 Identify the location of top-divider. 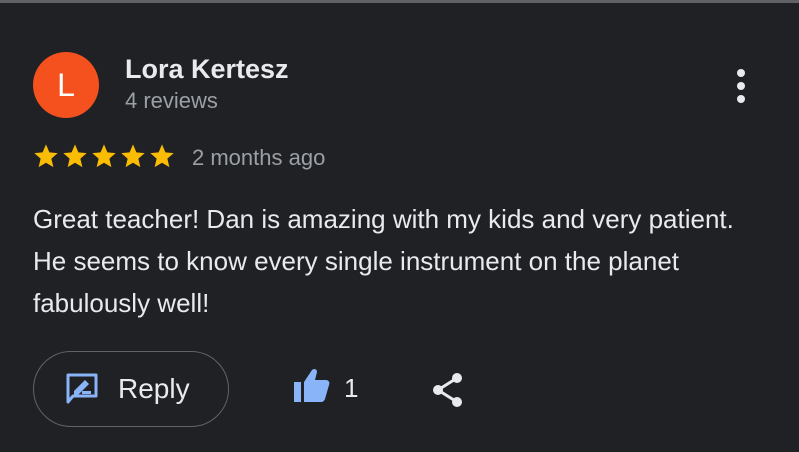
(399, 1).